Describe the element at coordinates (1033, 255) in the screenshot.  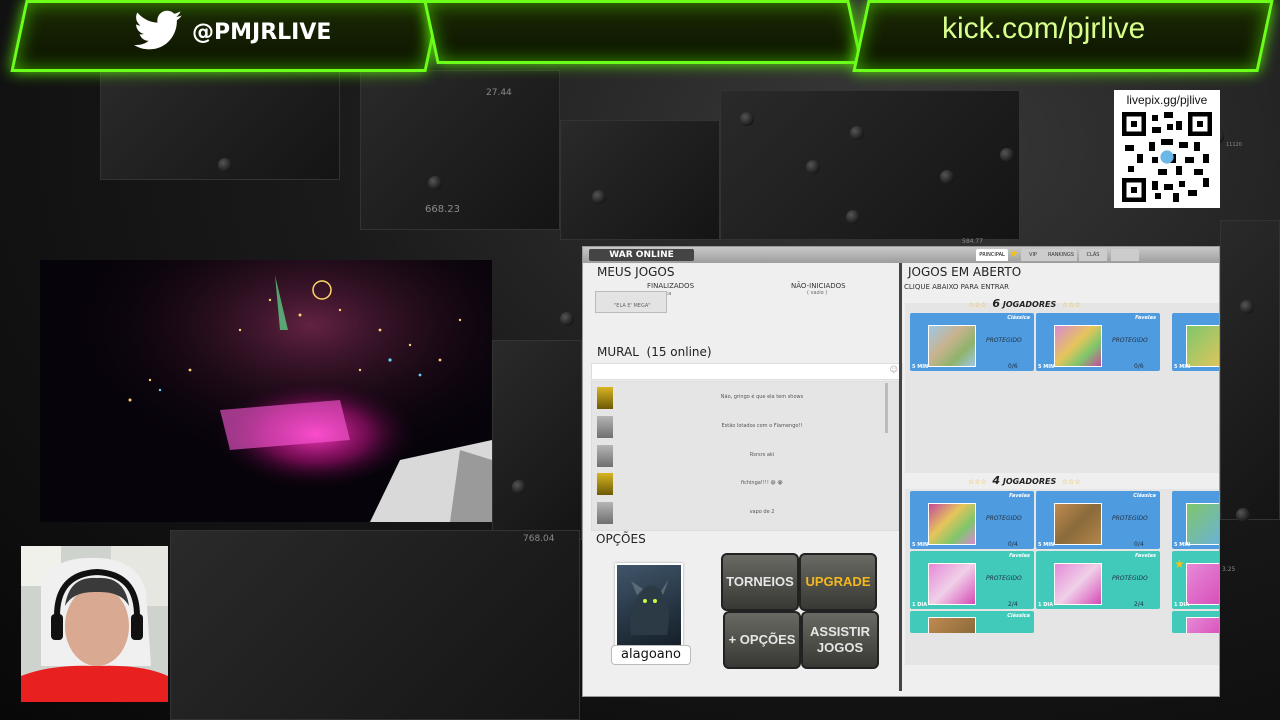
I see `tab-vip: VIP` at that location.